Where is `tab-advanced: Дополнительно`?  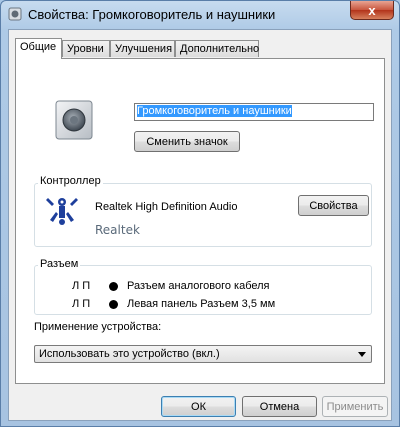
tab-advanced: Дополнительно is located at coordinates (217, 48).